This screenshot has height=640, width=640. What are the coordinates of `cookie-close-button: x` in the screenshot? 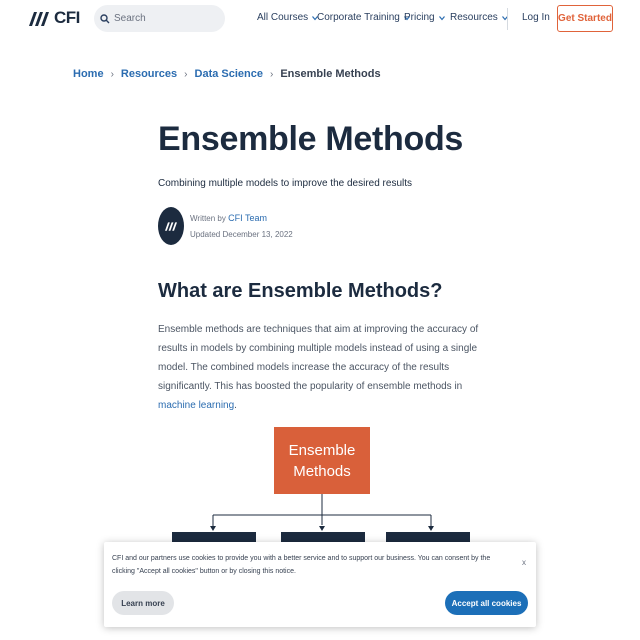 It's located at (524, 562).